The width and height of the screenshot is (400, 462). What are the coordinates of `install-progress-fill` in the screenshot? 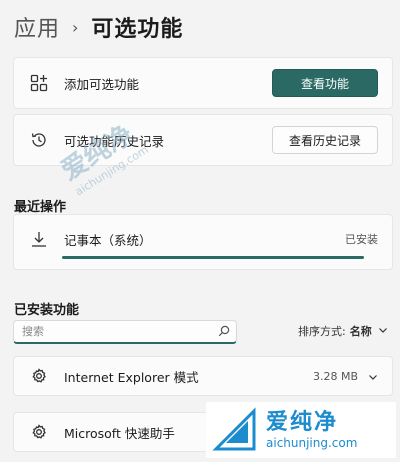 It's located at (213, 257).